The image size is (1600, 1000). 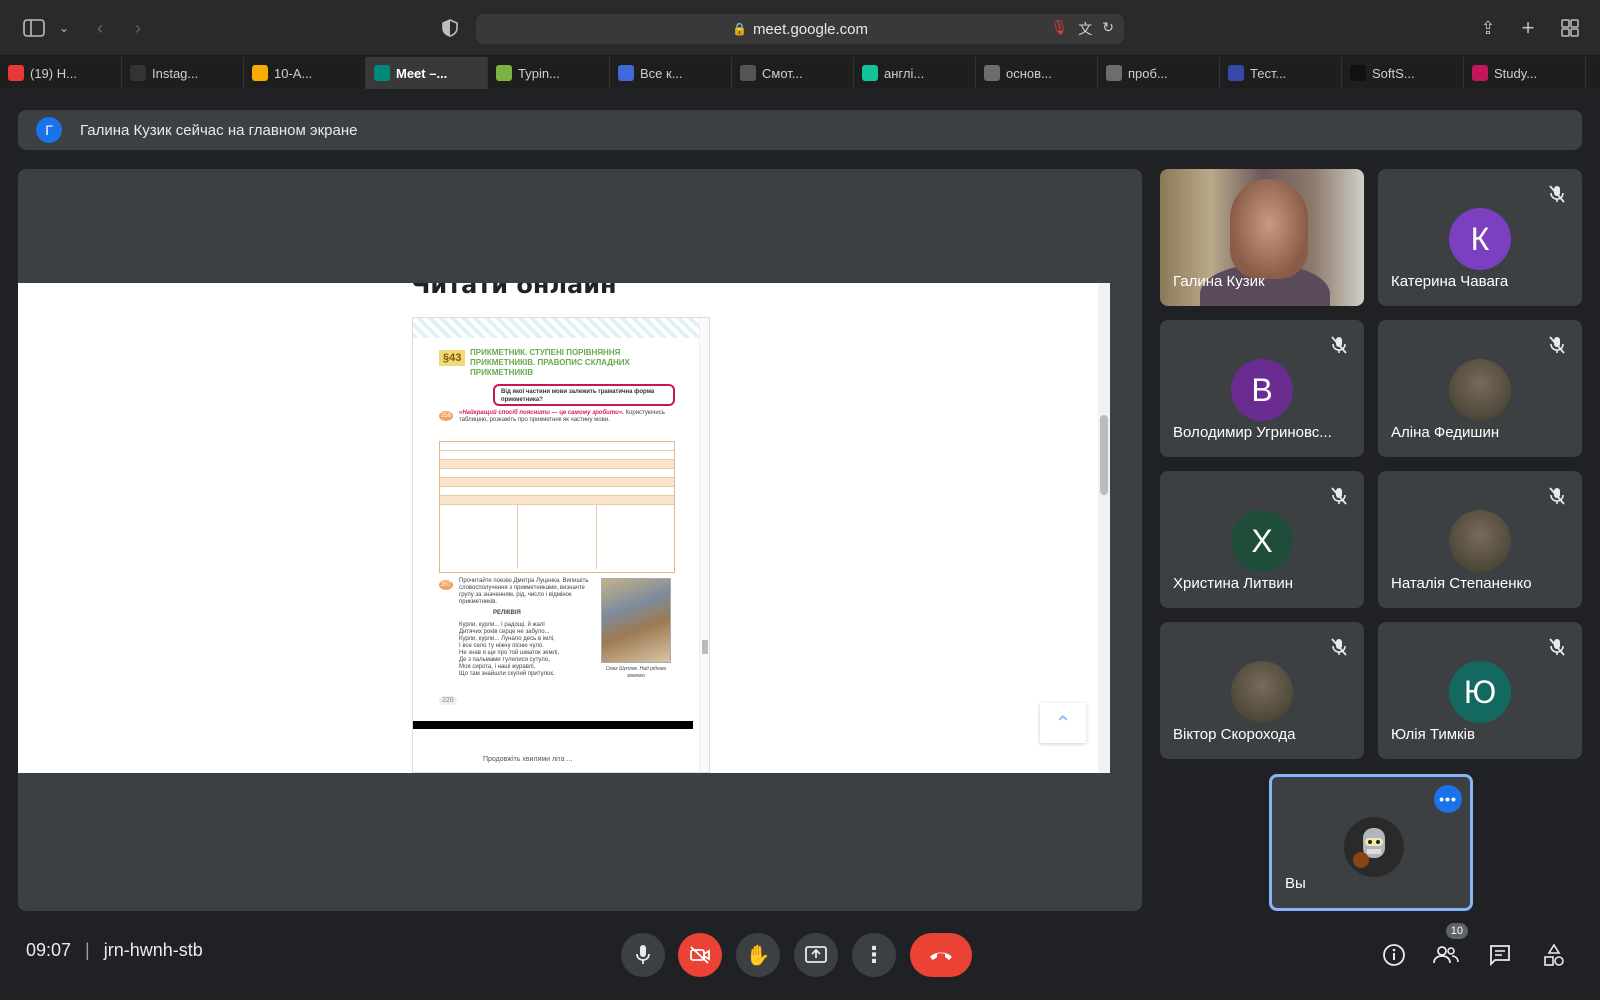 I want to click on document-scrollbar-thumb, so click(x=705, y=647).